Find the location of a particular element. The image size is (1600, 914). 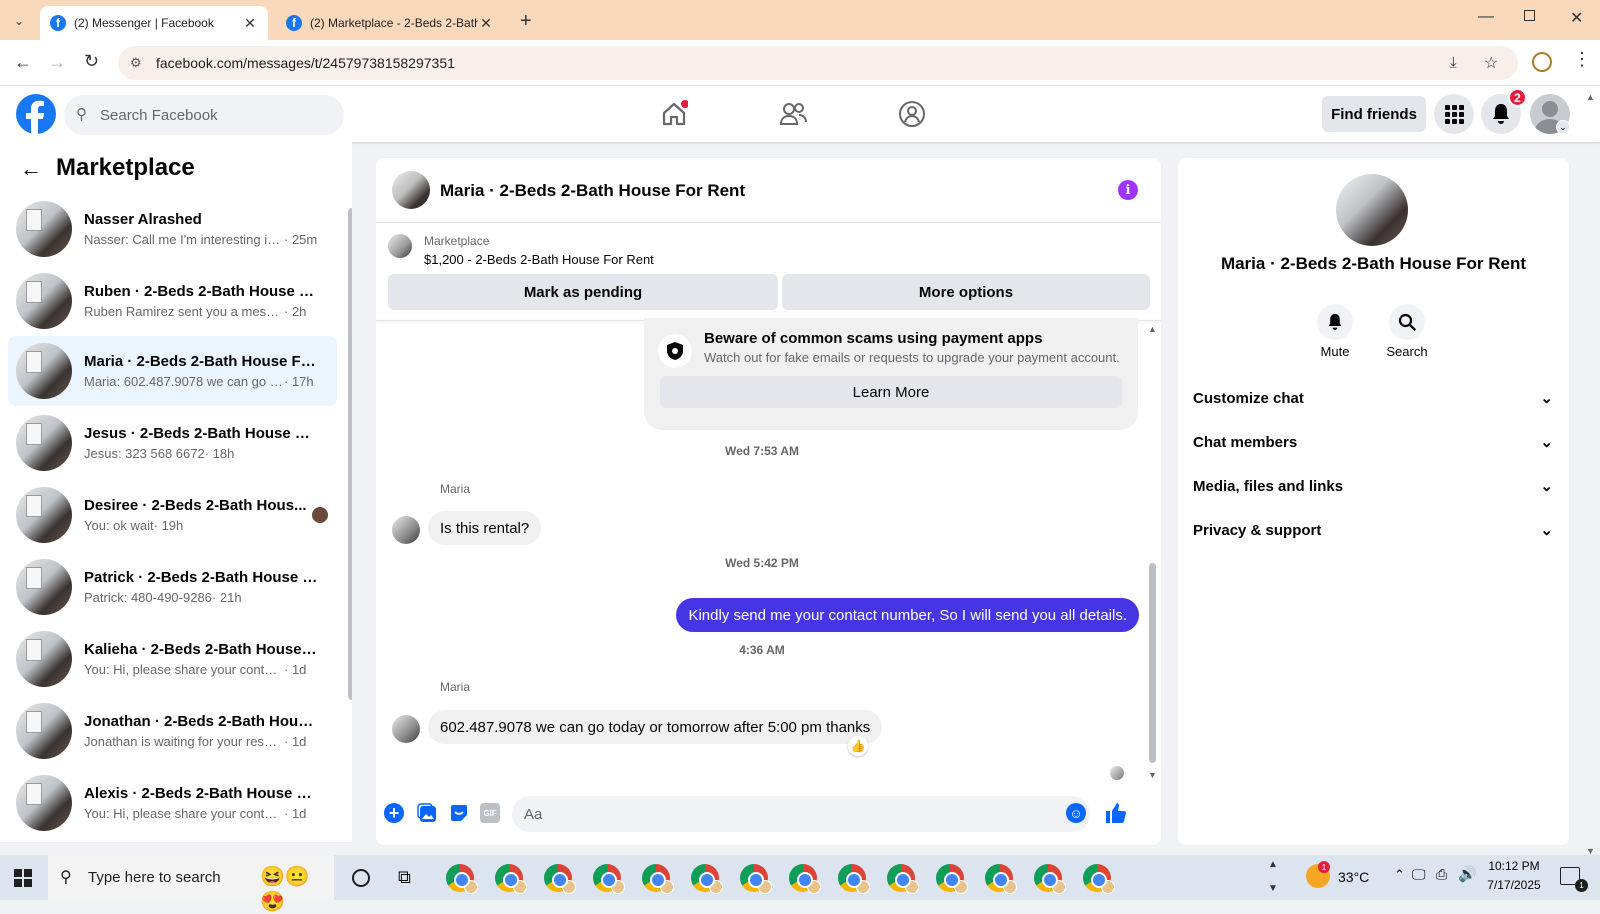

minimize-icon: — is located at coordinates (1486, 17).